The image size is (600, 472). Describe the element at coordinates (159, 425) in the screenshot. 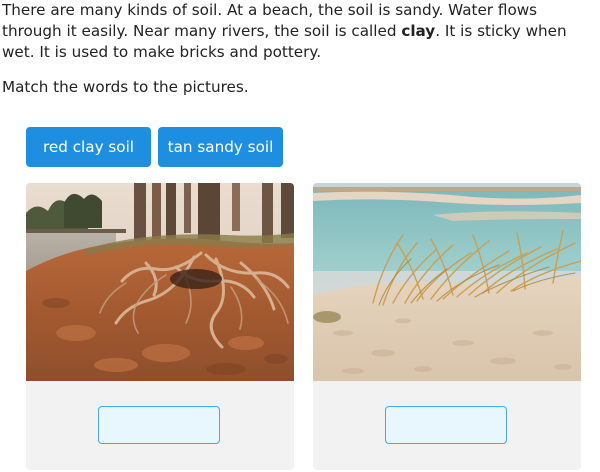

I see `answer-dropzone-clay` at that location.